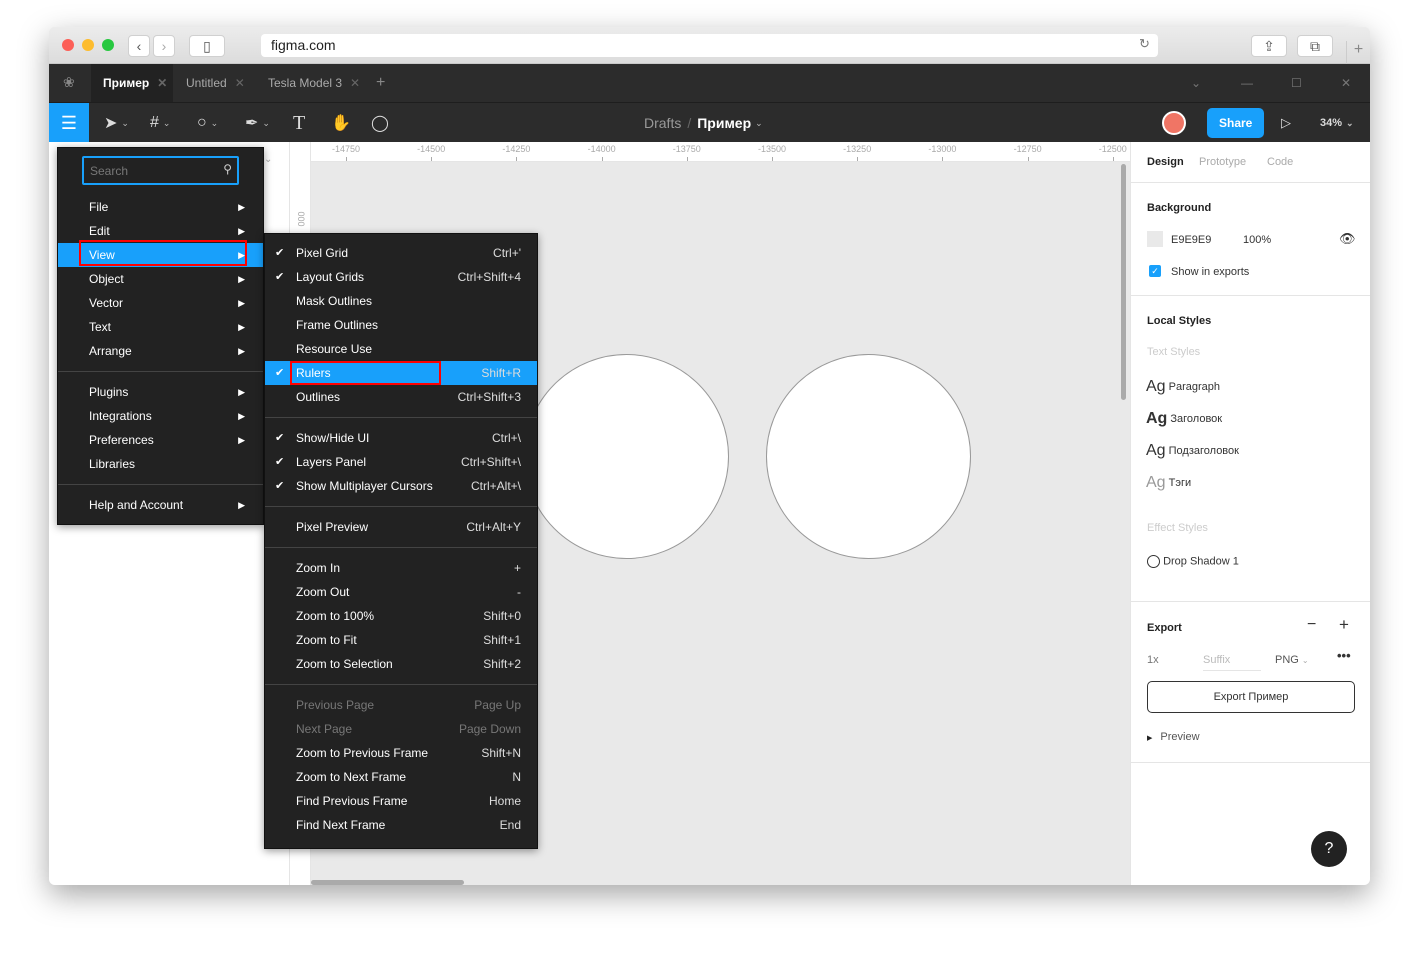  What do you see at coordinates (1290, 83) in the screenshot?
I see `maximize-icon: ☐` at bounding box center [1290, 83].